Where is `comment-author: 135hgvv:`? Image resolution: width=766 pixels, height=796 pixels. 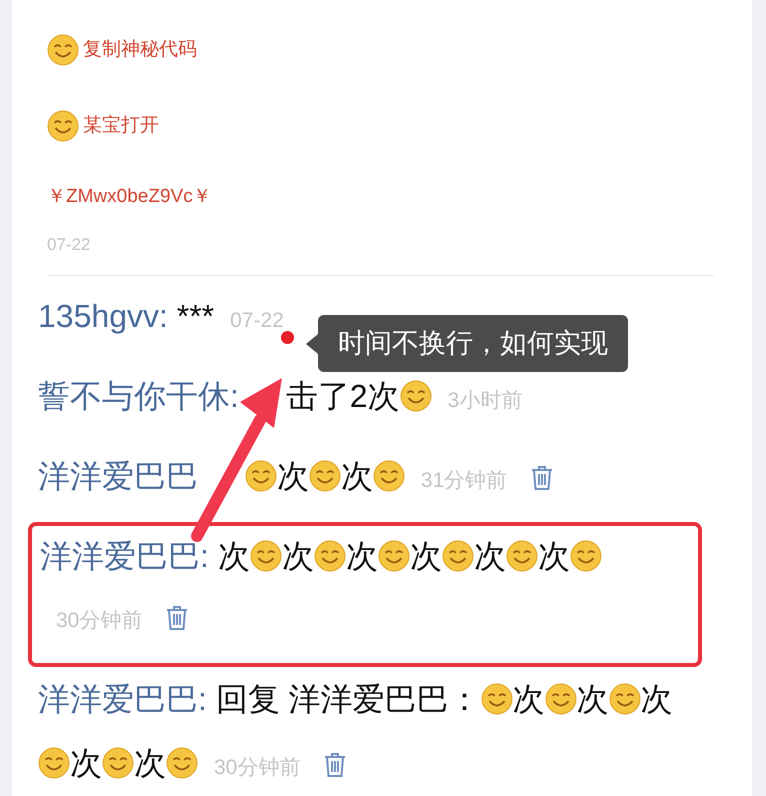
comment-author: 135hgvv: is located at coordinates (103, 316).